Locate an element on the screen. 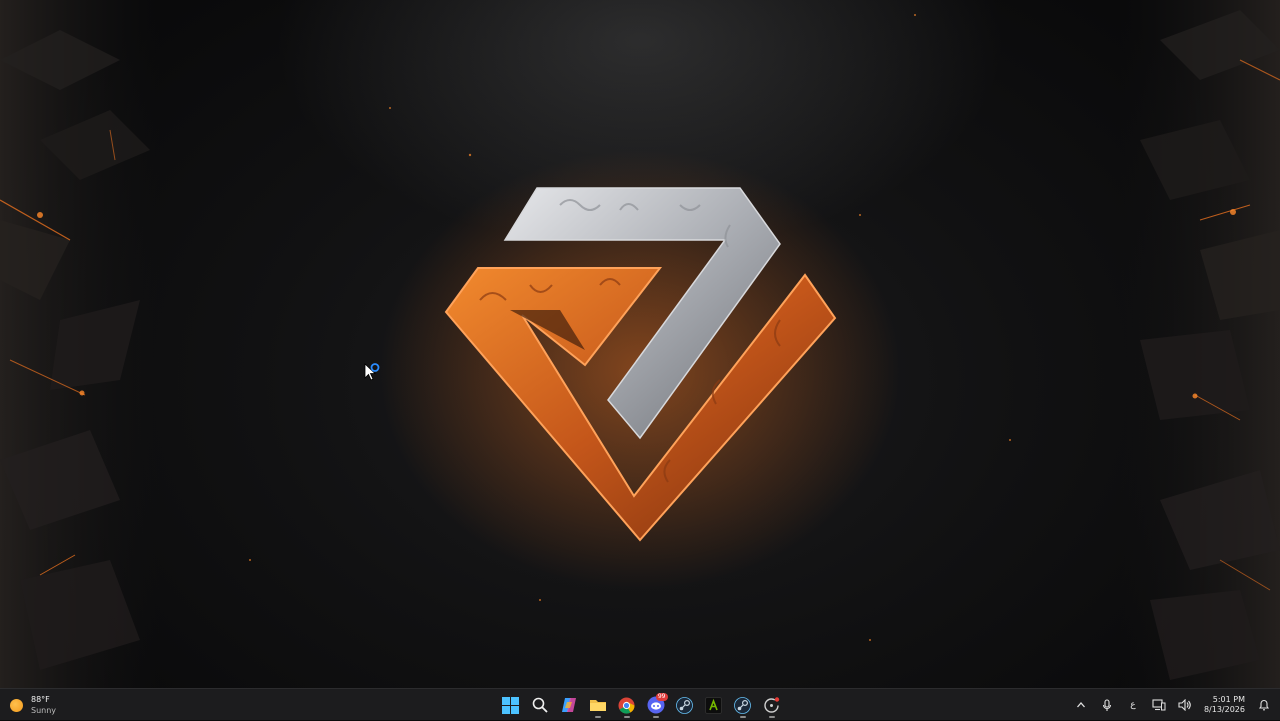 The width and height of the screenshot is (1280, 721). refresh-icon is located at coordinates (772, 704).